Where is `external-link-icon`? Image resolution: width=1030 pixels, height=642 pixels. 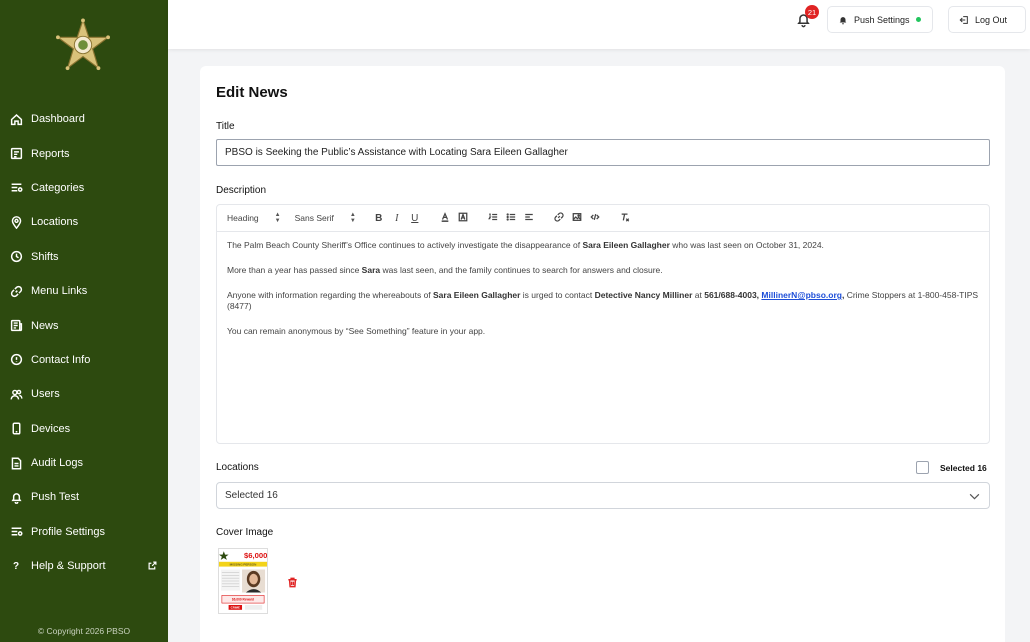
external-link-icon is located at coordinates (153, 566).